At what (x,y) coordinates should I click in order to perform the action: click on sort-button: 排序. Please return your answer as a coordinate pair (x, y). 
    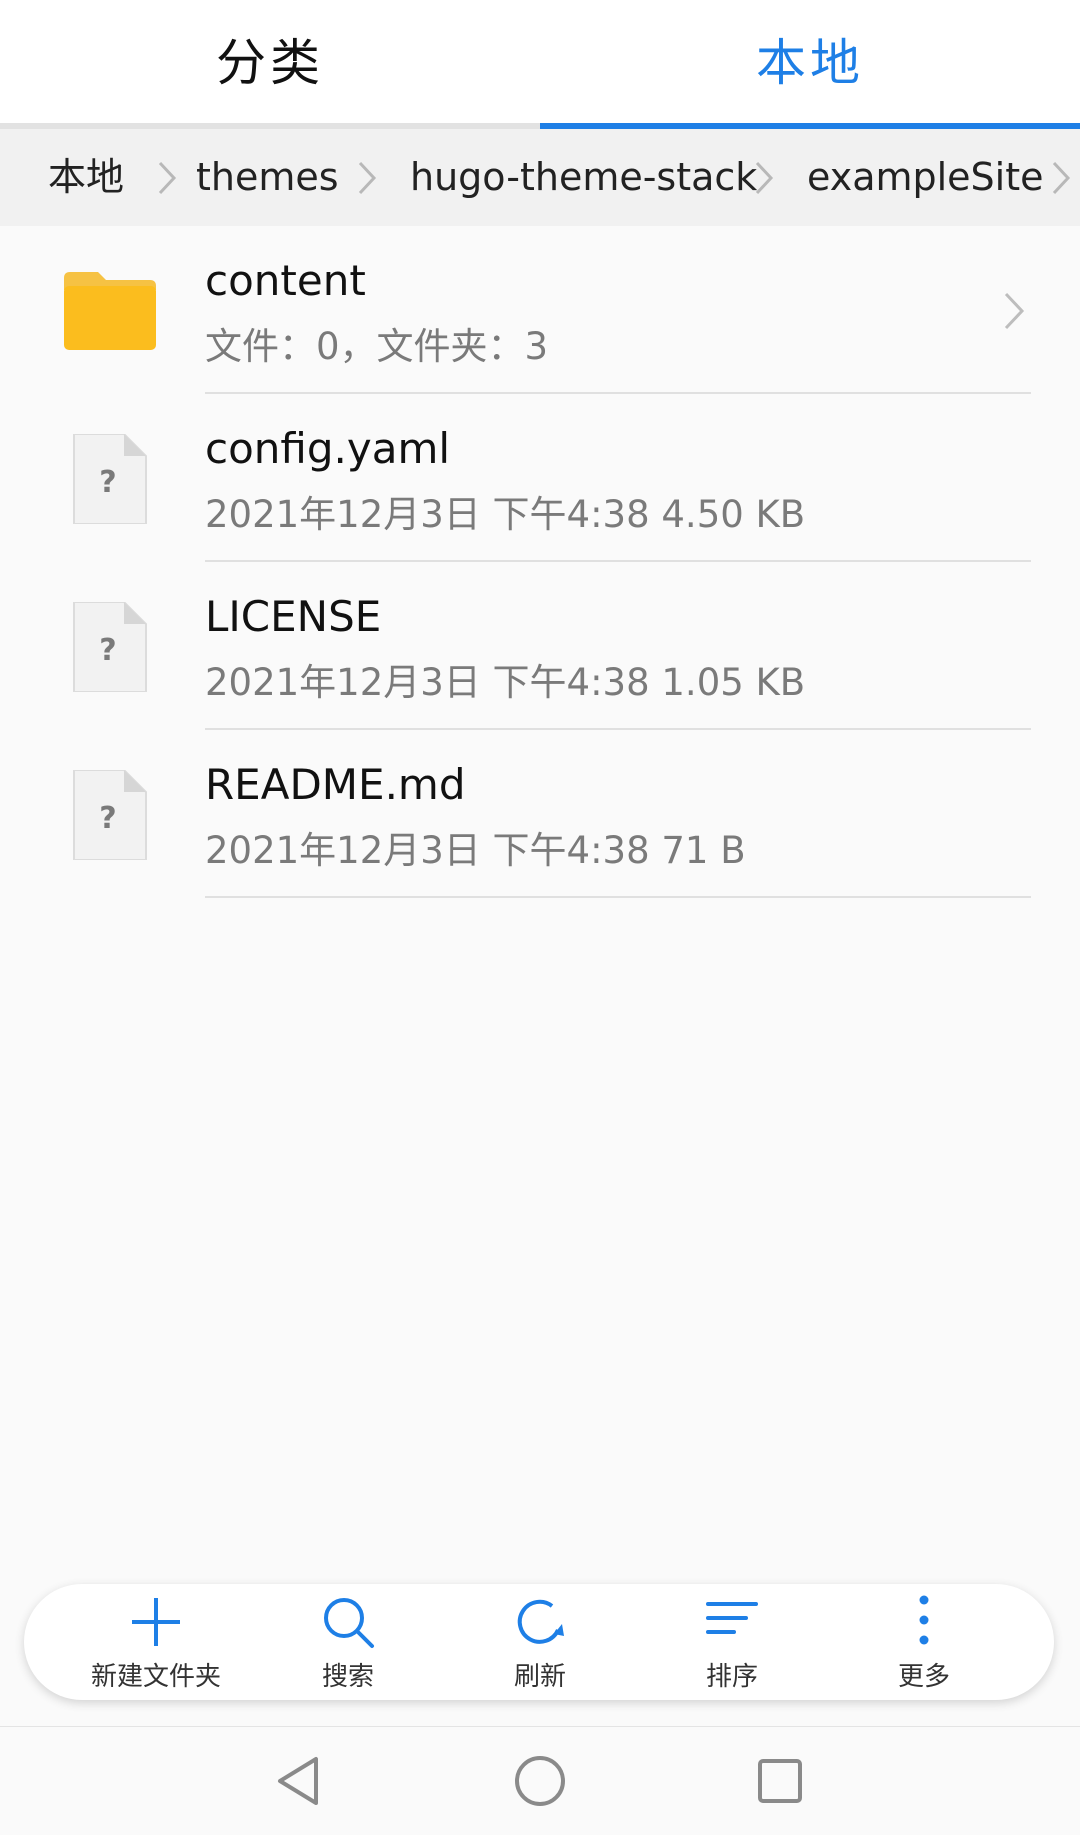
    Looking at the image, I should click on (732, 1642).